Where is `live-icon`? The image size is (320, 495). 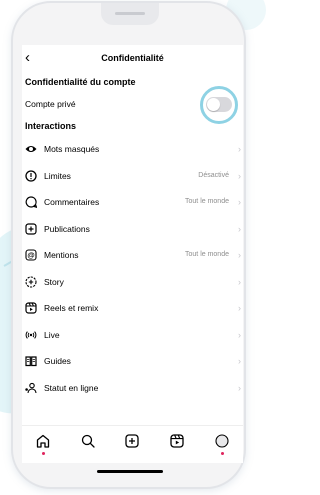
live-icon is located at coordinates (31, 335).